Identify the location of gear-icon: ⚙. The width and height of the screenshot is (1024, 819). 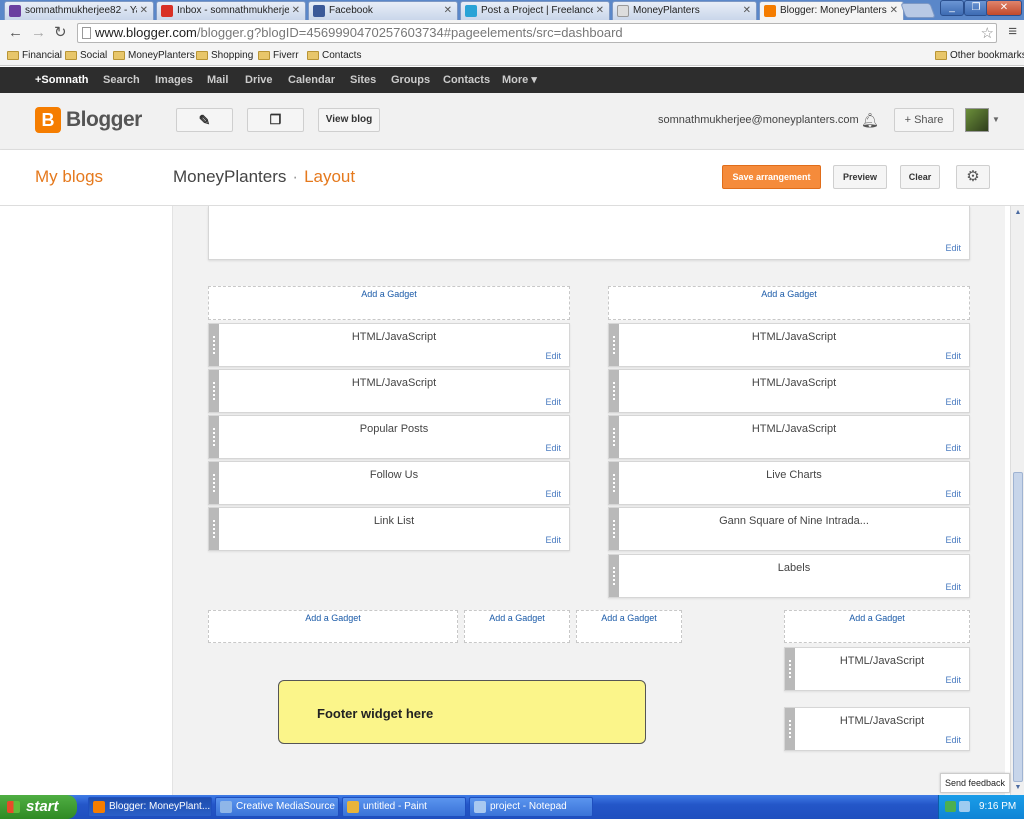
(973, 177).